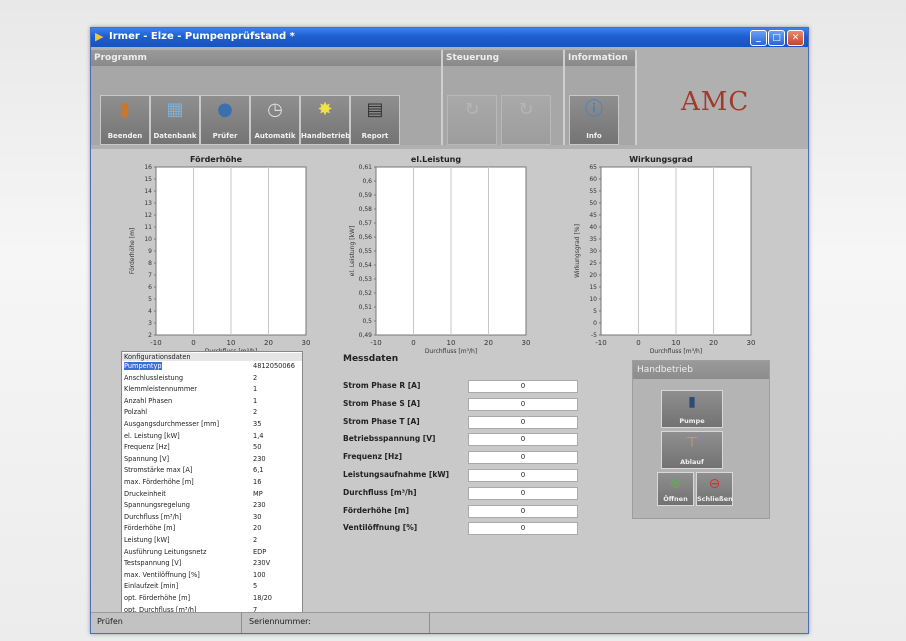 This screenshot has width=906, height=641. Describe the element at coordinates (776, 38) in the screenshot. I see `maximize-button: □` at that location.